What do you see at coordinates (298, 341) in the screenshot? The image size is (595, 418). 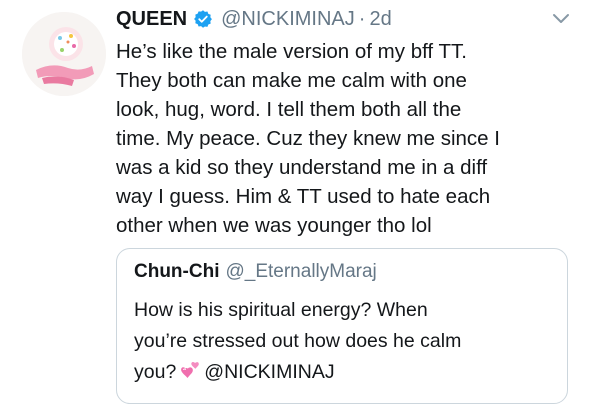 I see `quoted-text-line: you’re stressed out how does he calm` at bounding box center [298, 341].